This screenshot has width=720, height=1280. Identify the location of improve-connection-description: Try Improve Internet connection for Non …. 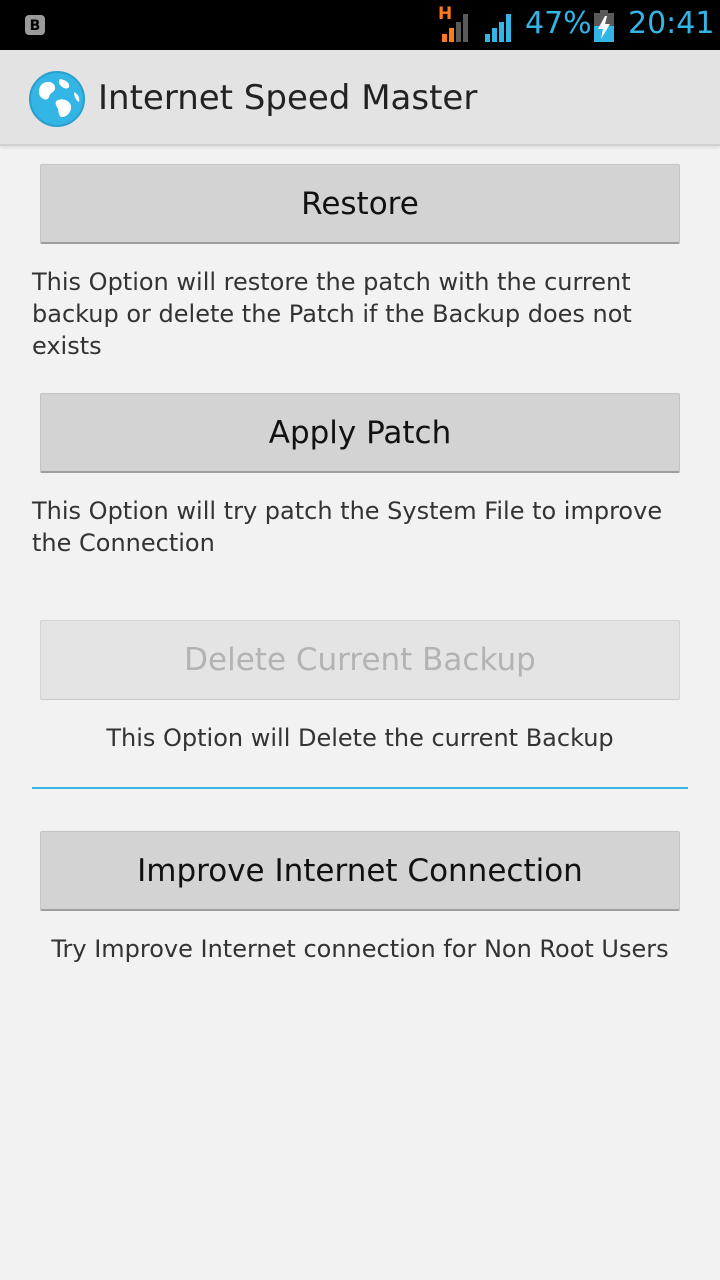
(360, 949).